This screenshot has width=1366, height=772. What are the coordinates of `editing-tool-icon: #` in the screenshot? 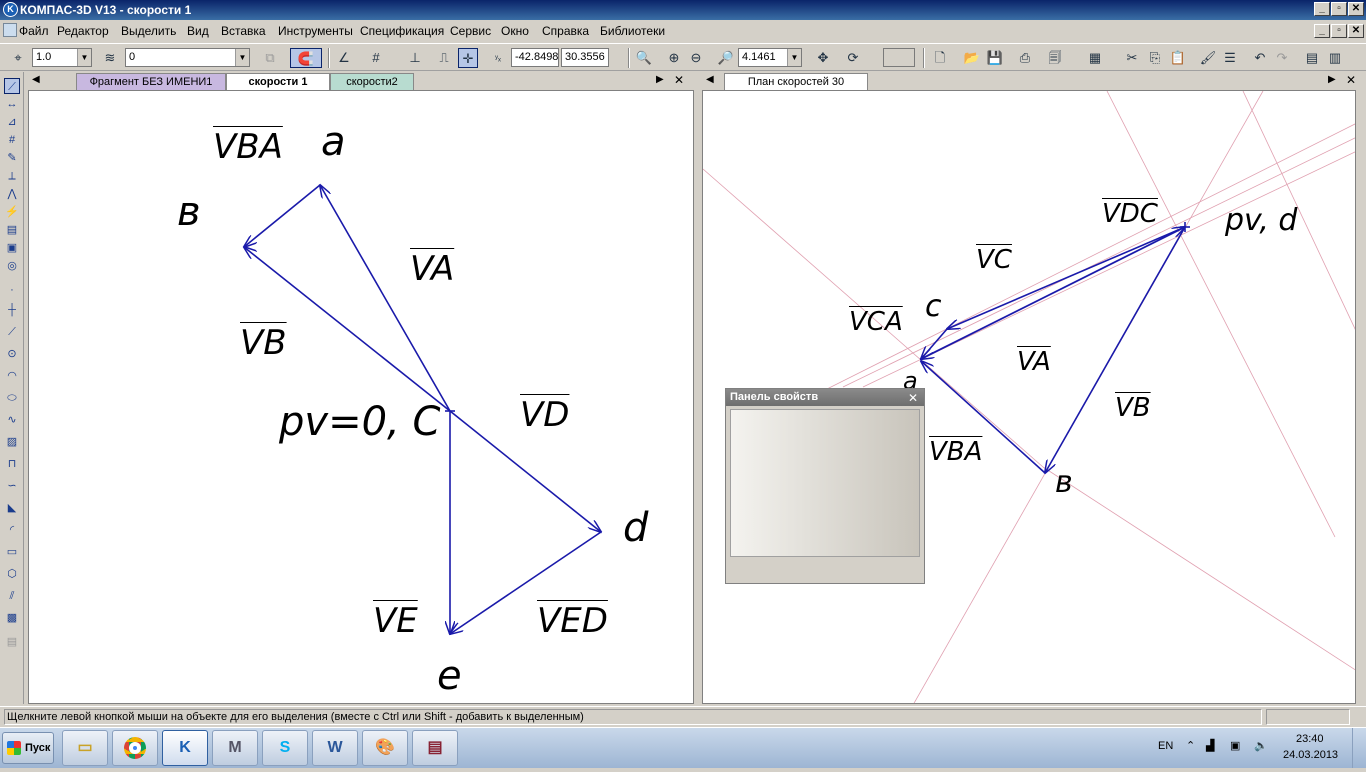 It's located at (12, 140).